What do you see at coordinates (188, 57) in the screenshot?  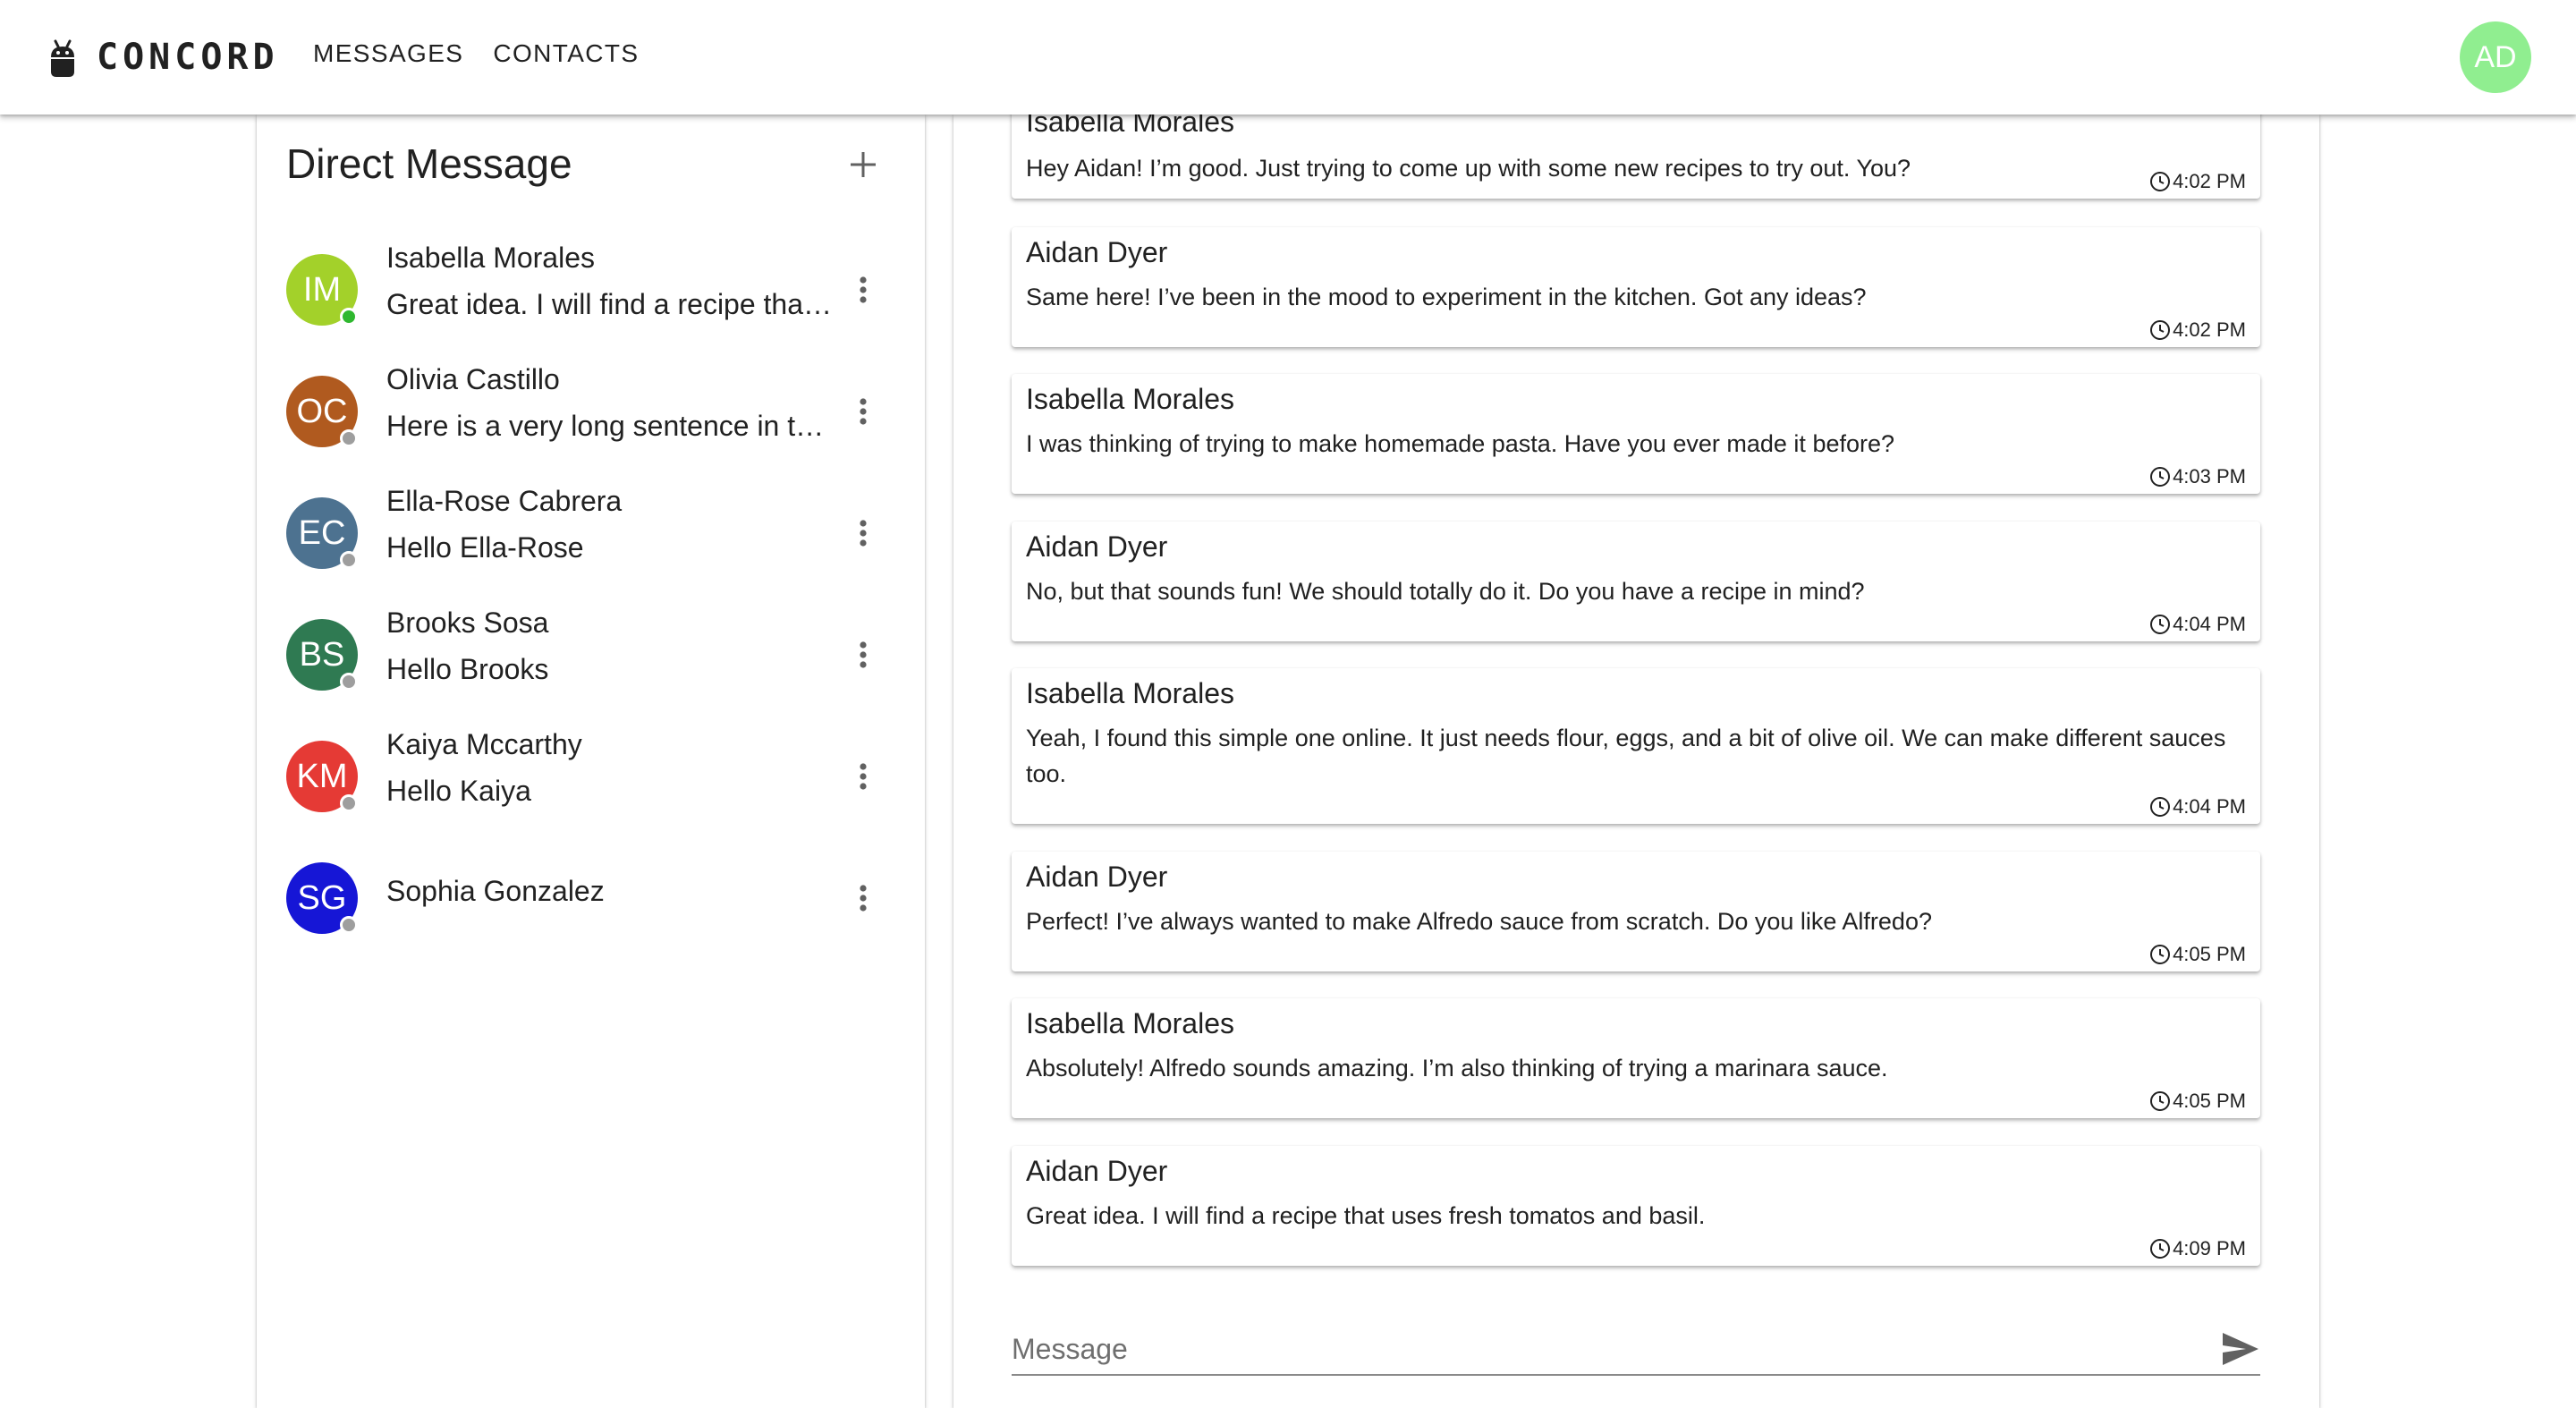 I see `brand-name: CONCORD` at bounding box center [188, 57].